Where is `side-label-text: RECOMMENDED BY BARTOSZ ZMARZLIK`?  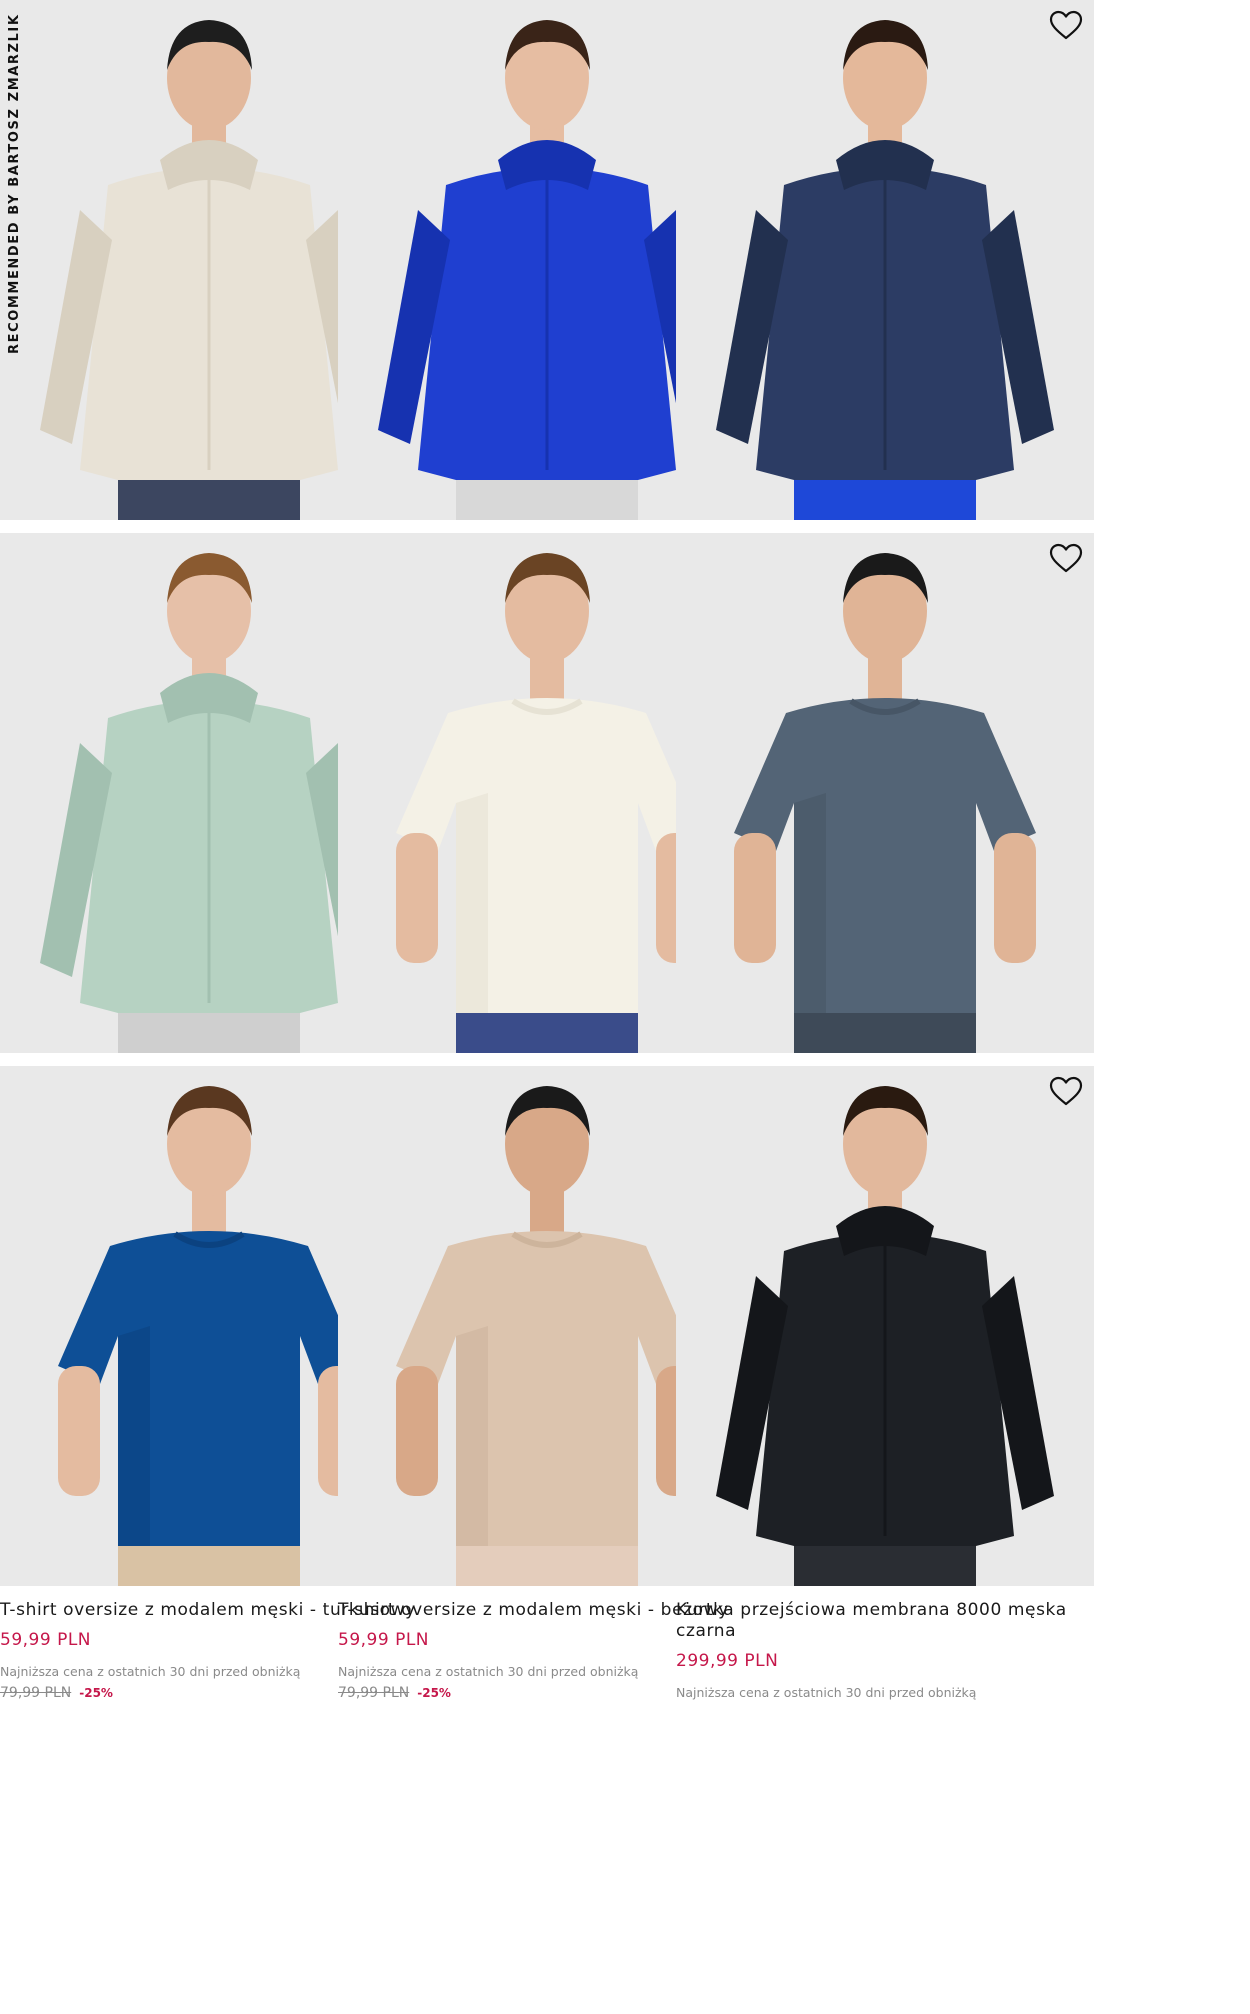
side-label-text: RECOMMENDED BY BARTOSZ ZMARZLIK is located at coordinates (14, 183).